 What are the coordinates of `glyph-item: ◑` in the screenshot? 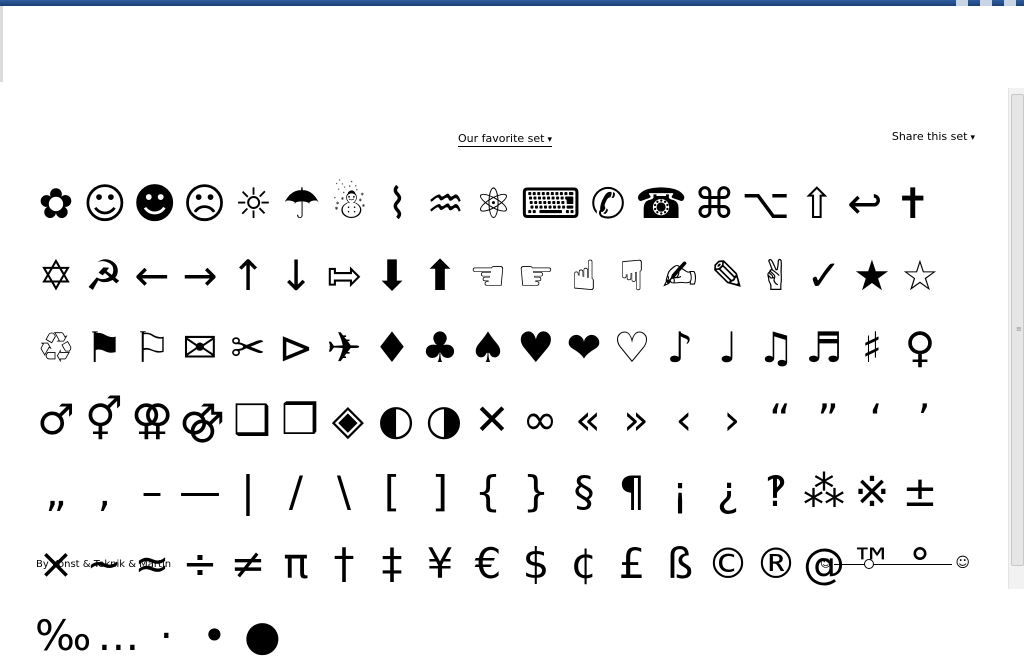 It's located at (444, 420).